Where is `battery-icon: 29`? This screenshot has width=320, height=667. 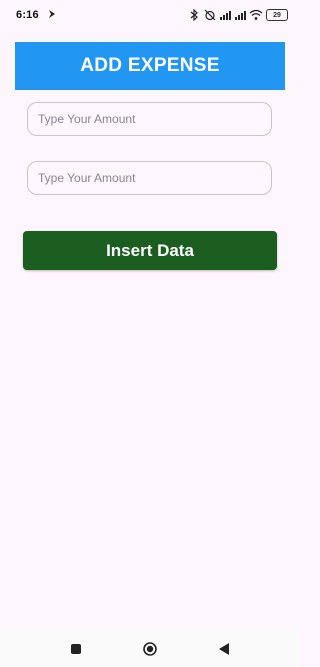
battery-icon: 29 is located at coordinates (277, 15).